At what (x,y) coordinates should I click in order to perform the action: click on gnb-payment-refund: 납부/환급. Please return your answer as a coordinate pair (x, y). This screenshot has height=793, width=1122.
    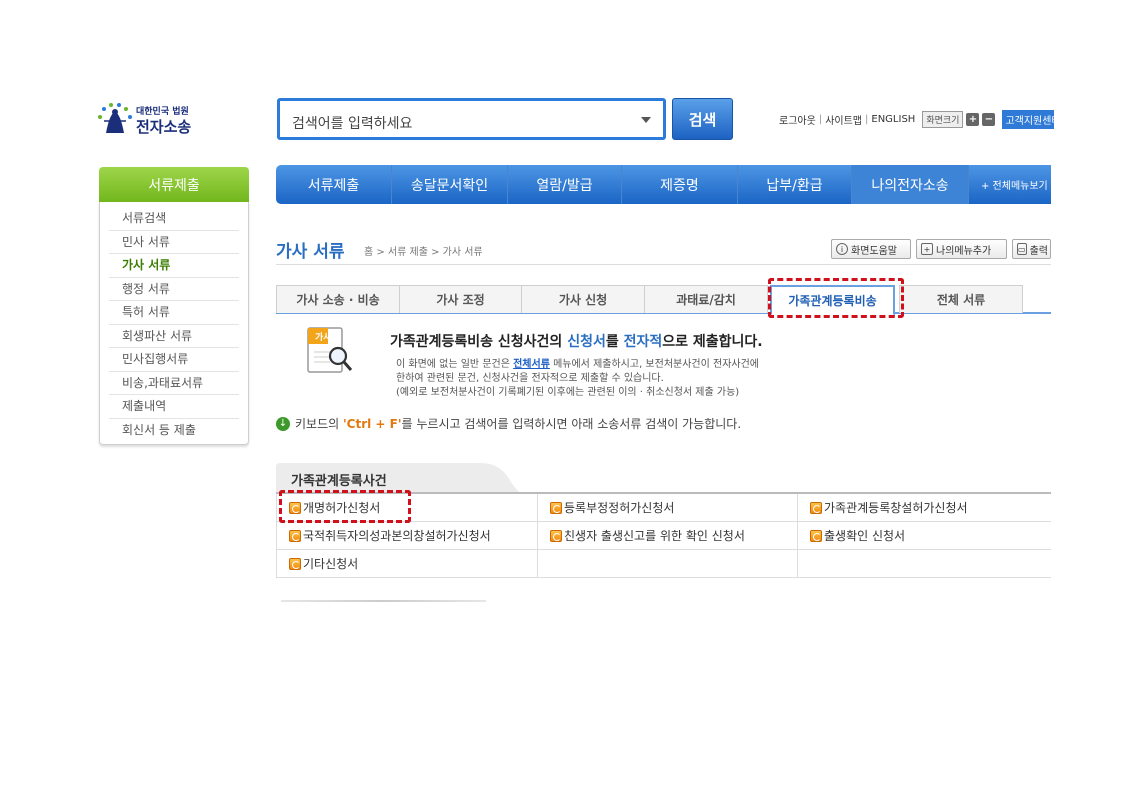
    Looking at the image, I should click on (795, 184).